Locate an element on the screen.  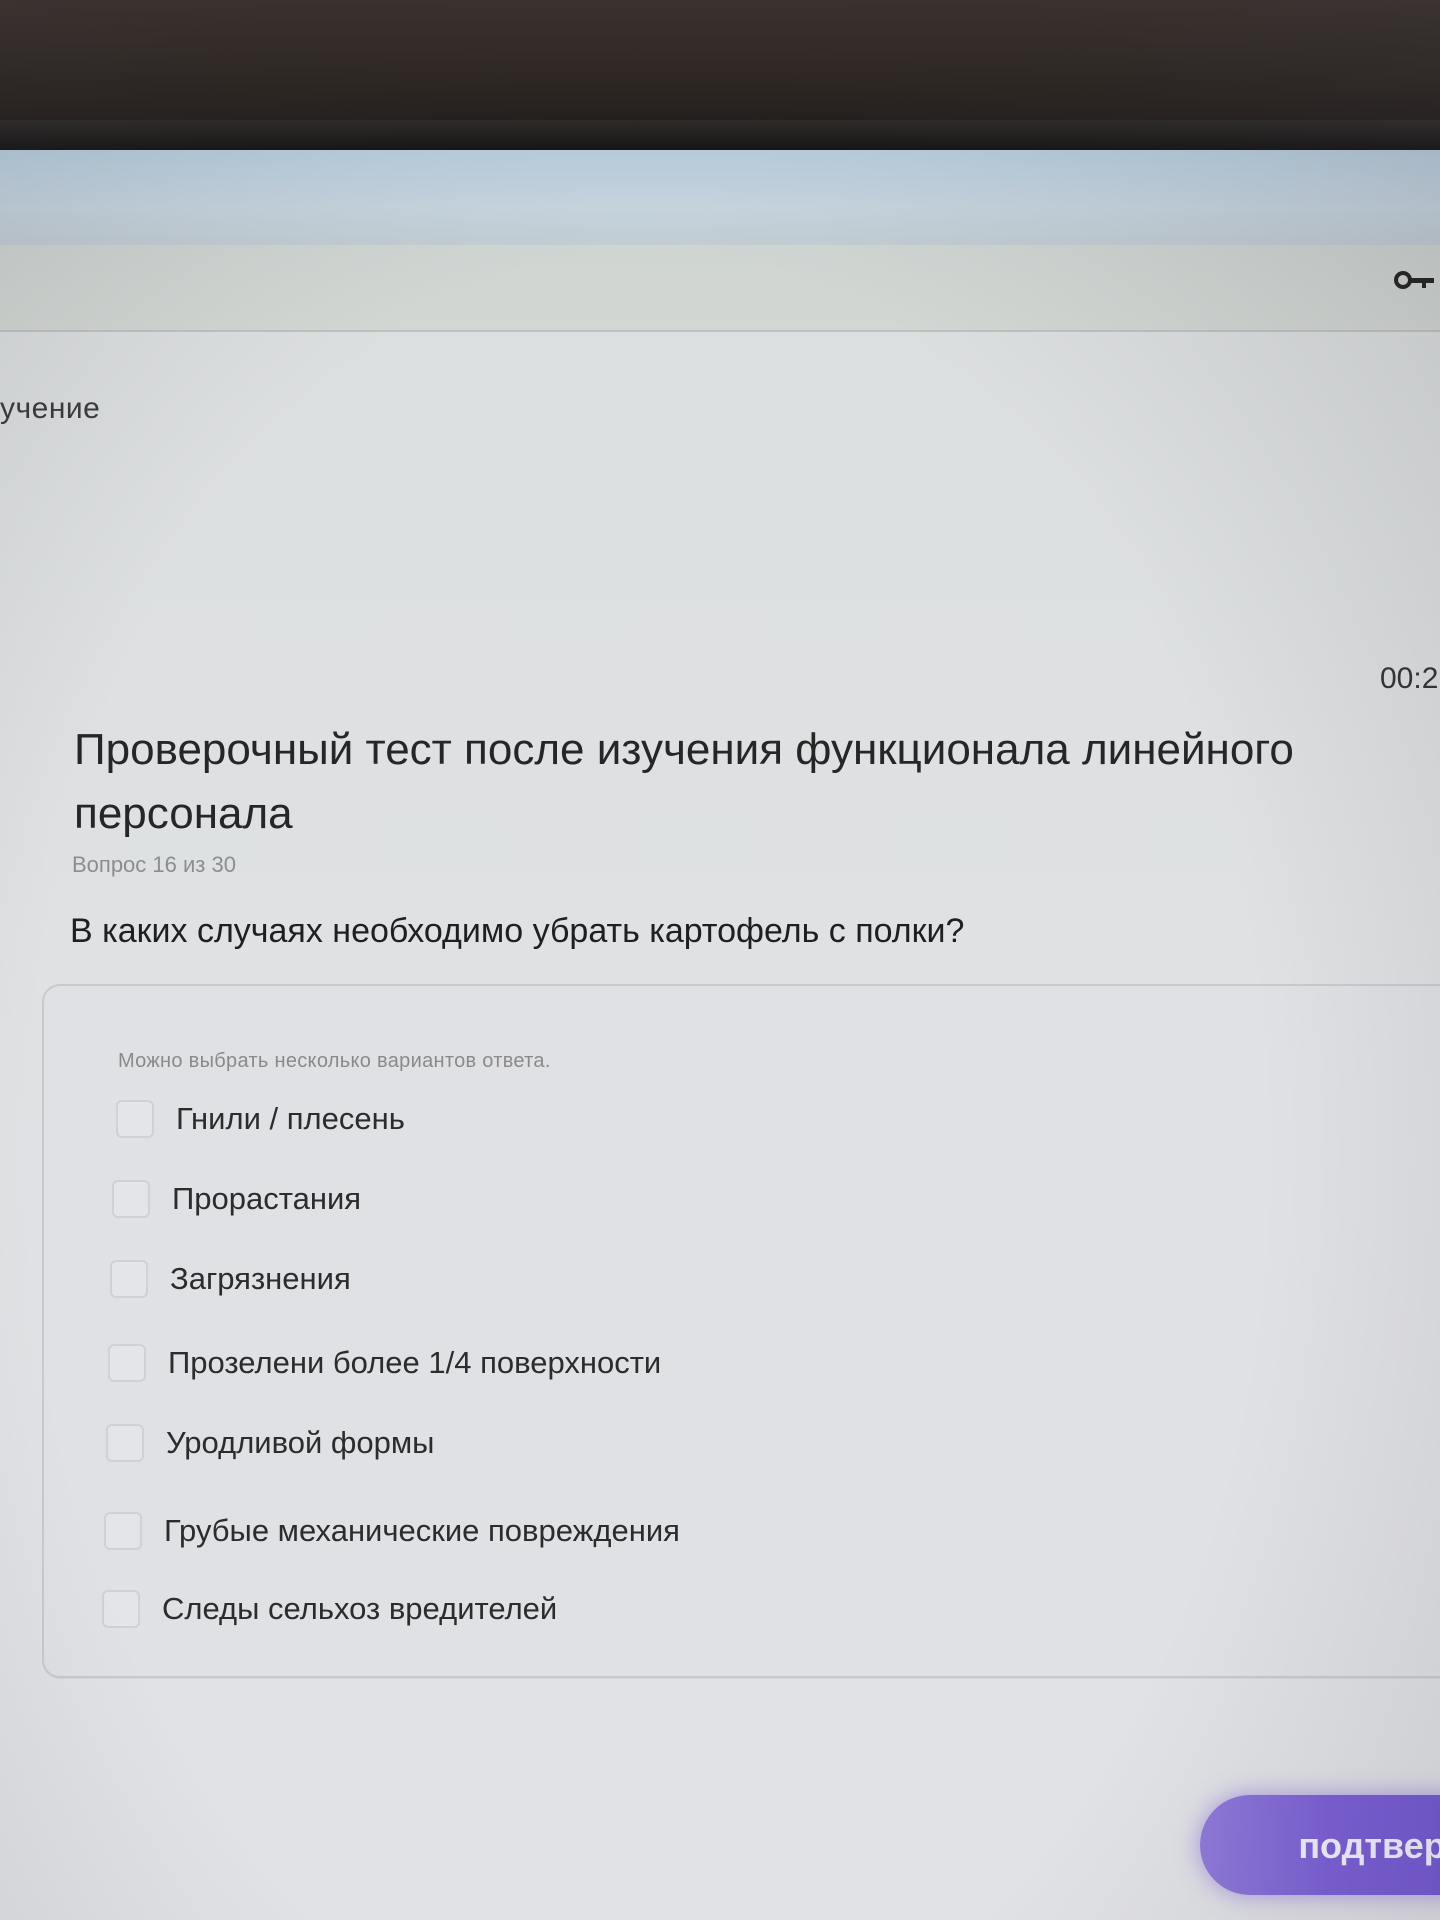
question-counter: Вопрос 16 из 30 is located at coordinates (154, 864).